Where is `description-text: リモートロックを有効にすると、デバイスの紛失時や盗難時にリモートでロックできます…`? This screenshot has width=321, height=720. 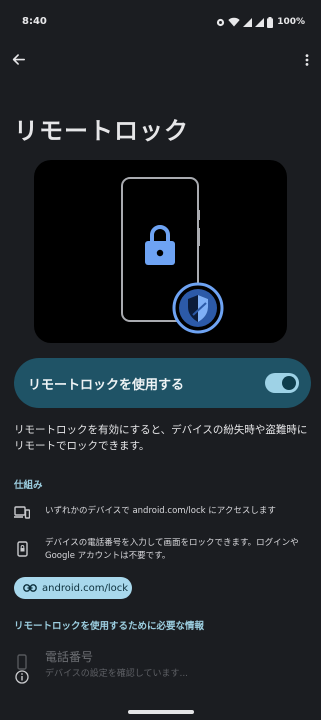
description-text: リモートロックを有効にすると、デバイスの紛失時や盗難時にリモートでロックできます… is located at coordinates (161, 438).